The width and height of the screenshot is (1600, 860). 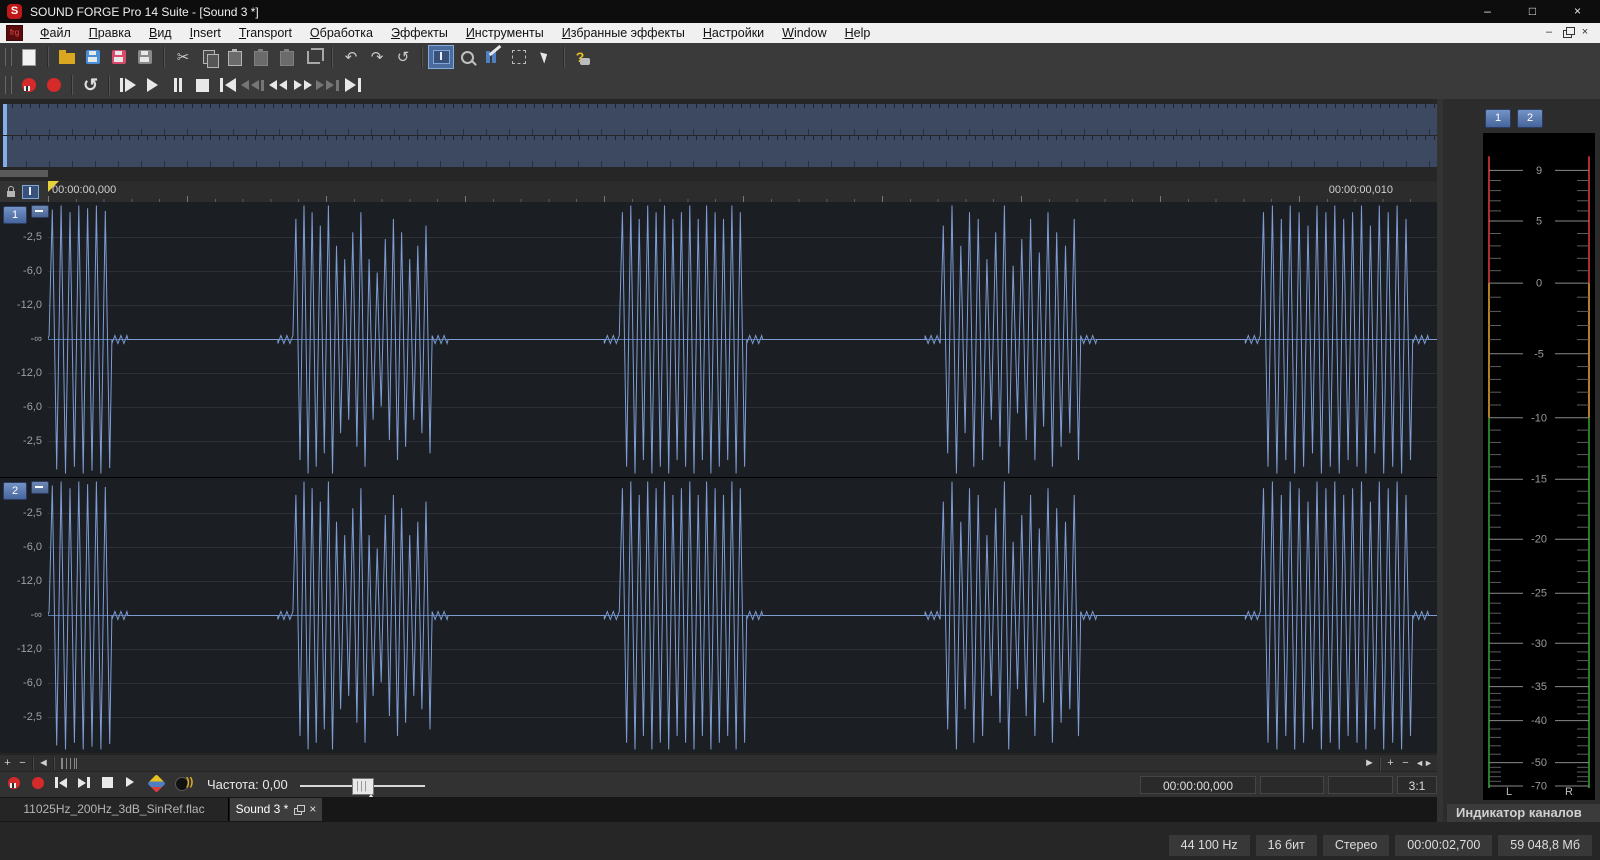 What do you see at coordinates (205, 33) in the screenshot?
I see `menu-insert: Insert` at bounding box center [205, 33].